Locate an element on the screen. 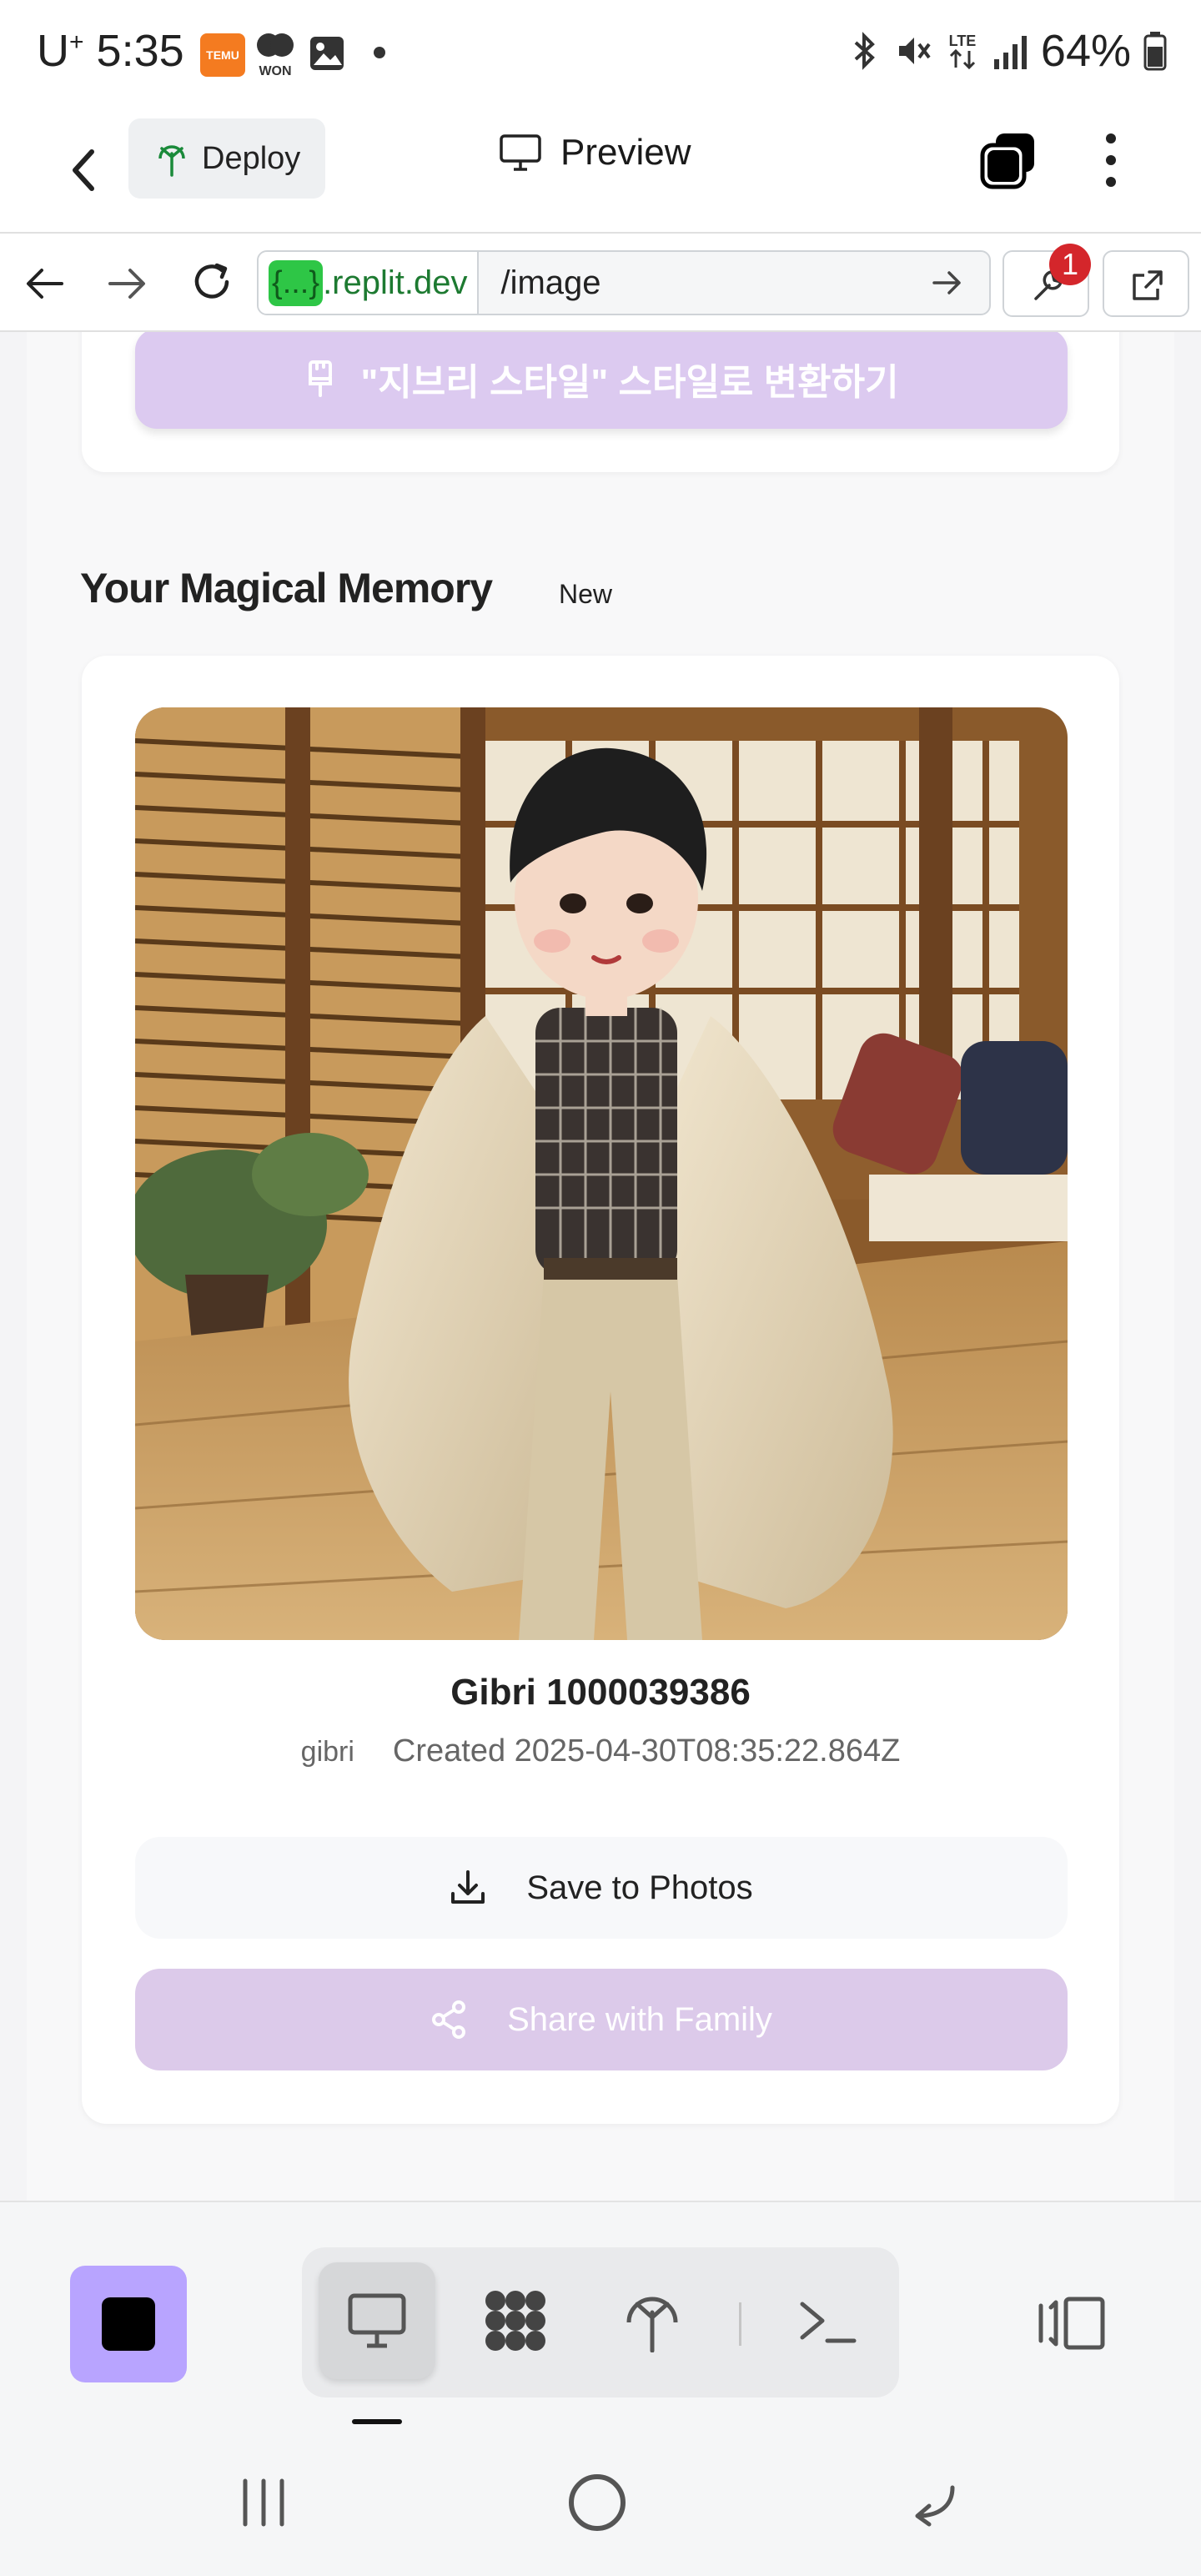  tool-preview is located at coordinates (377, 2320).